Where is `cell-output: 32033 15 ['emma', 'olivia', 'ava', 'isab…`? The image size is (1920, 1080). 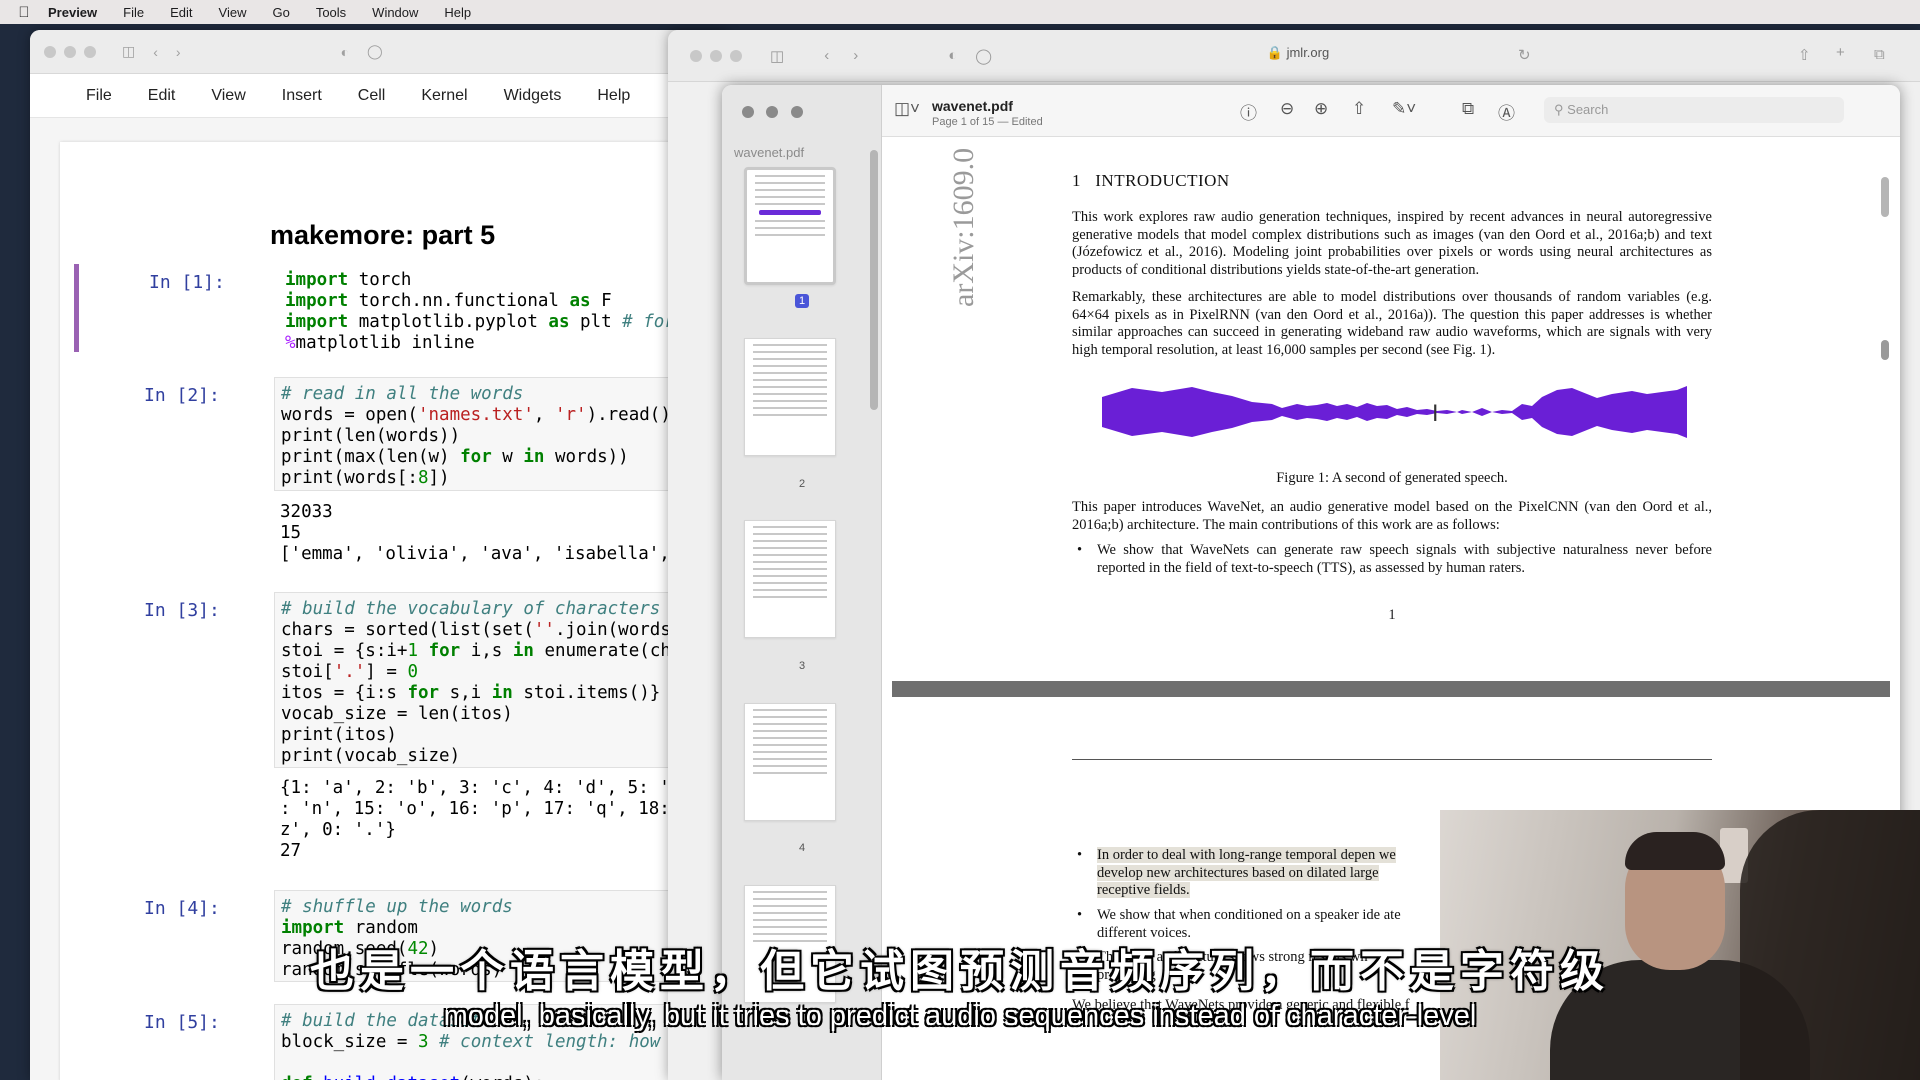
cell-output: 32033 15 ['emma', 'olivia', 'ava', 'isab… is located at coordinates (490, 533).